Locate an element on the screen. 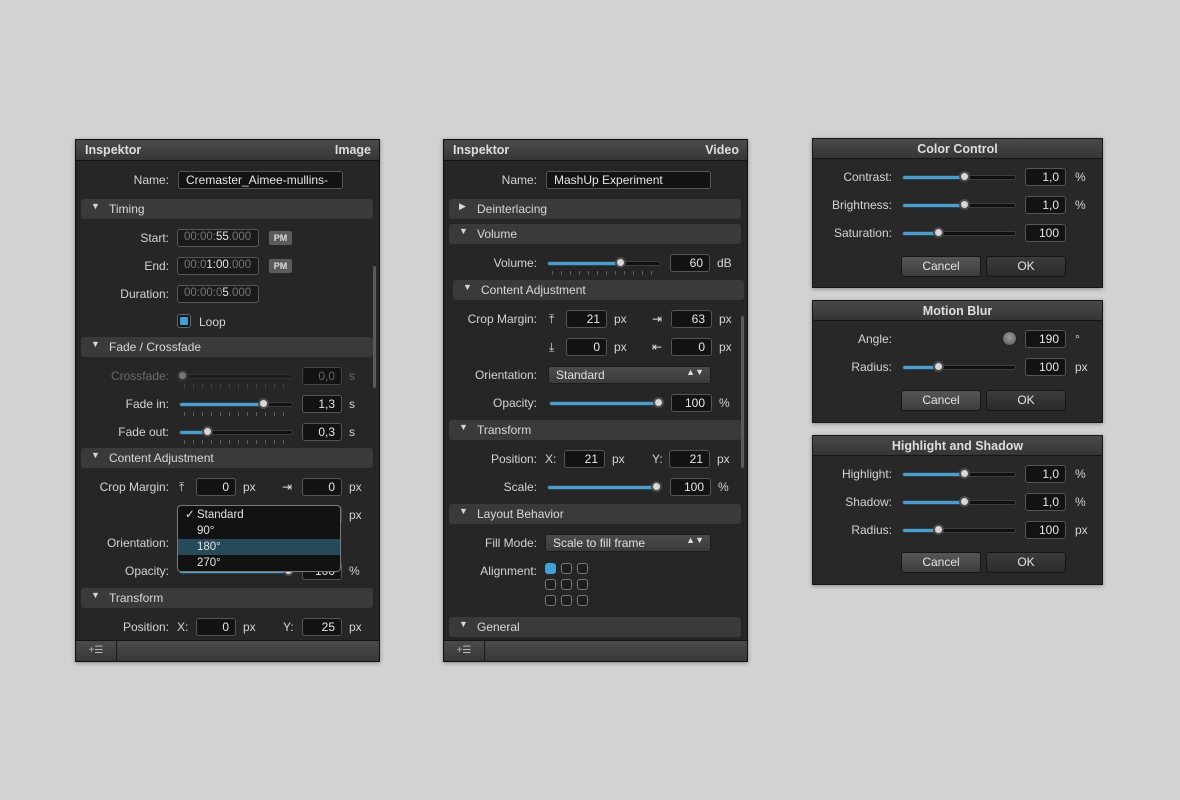  position-x-input: 21 is located at coordinates (584, 459).